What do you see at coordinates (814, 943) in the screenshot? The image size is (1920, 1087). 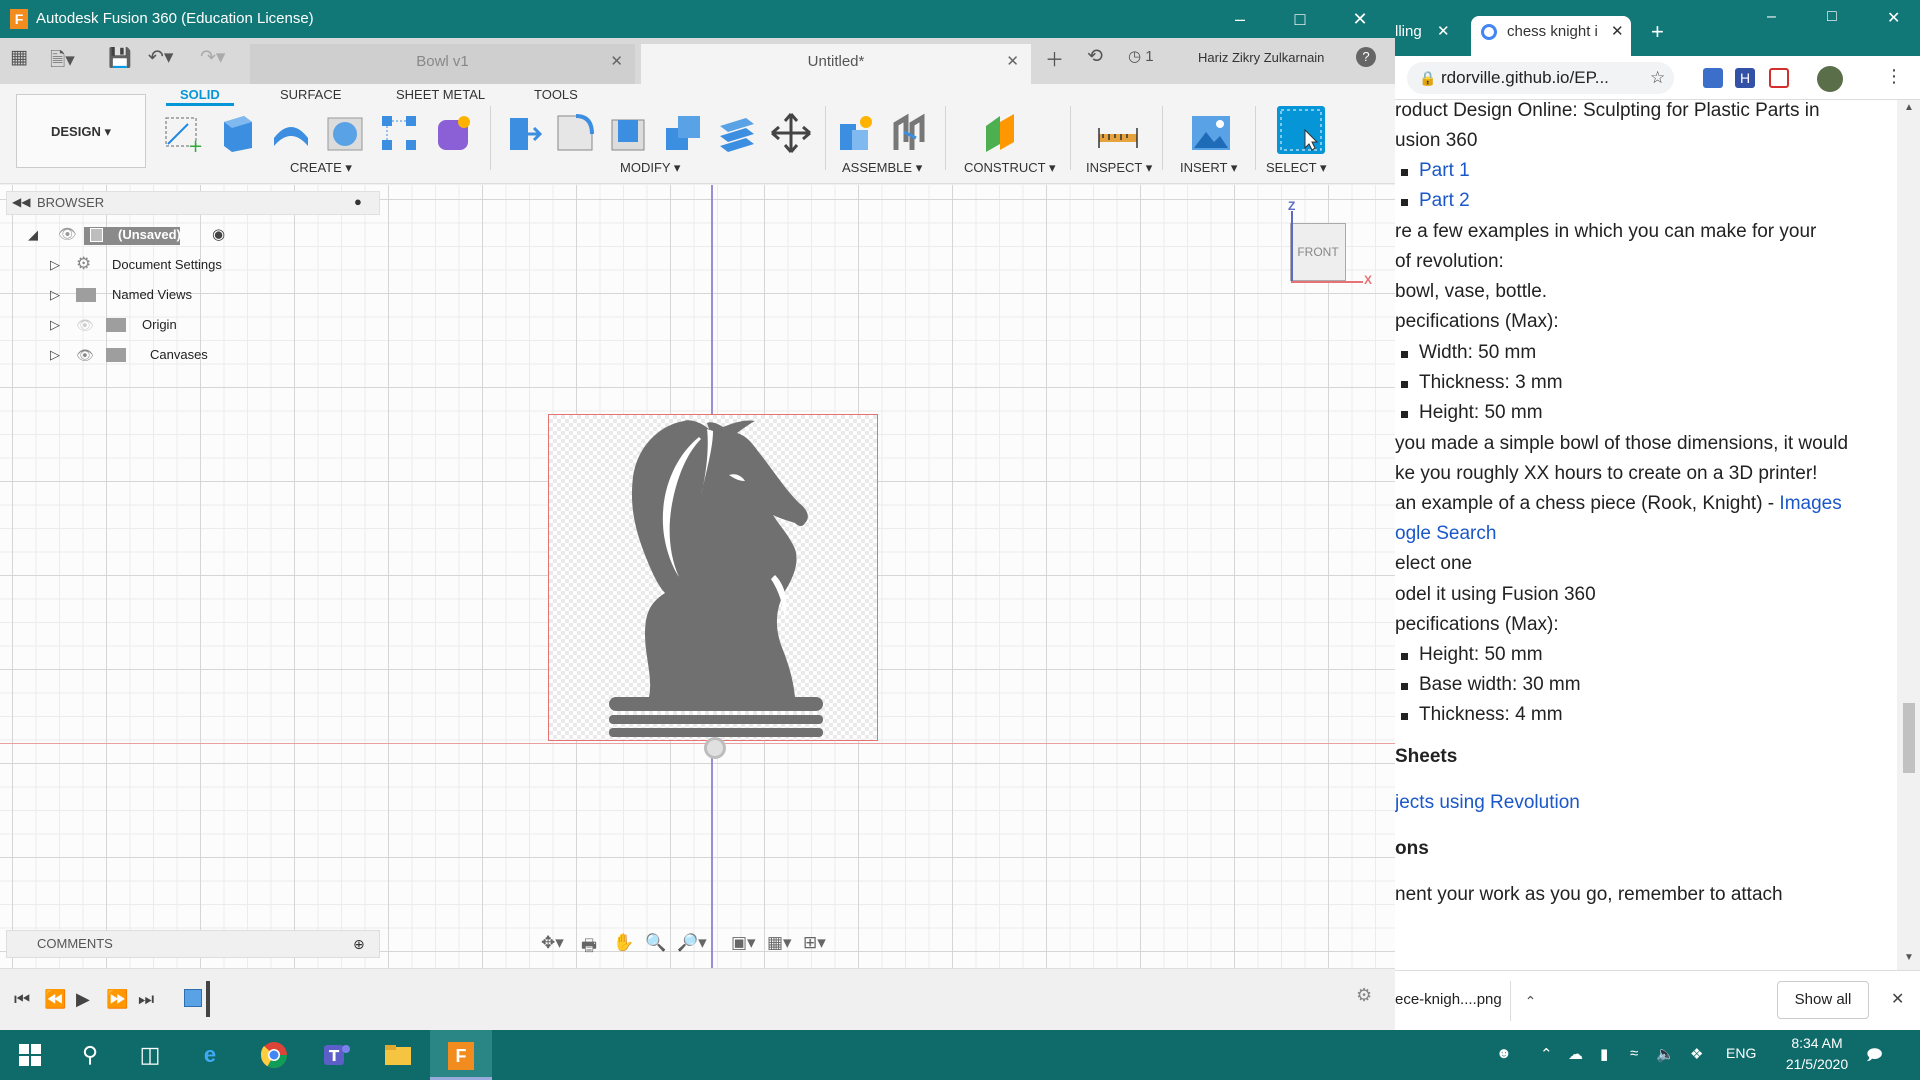 I see `viewports-icon: ⊞▾` at bounding box center [814, 943].